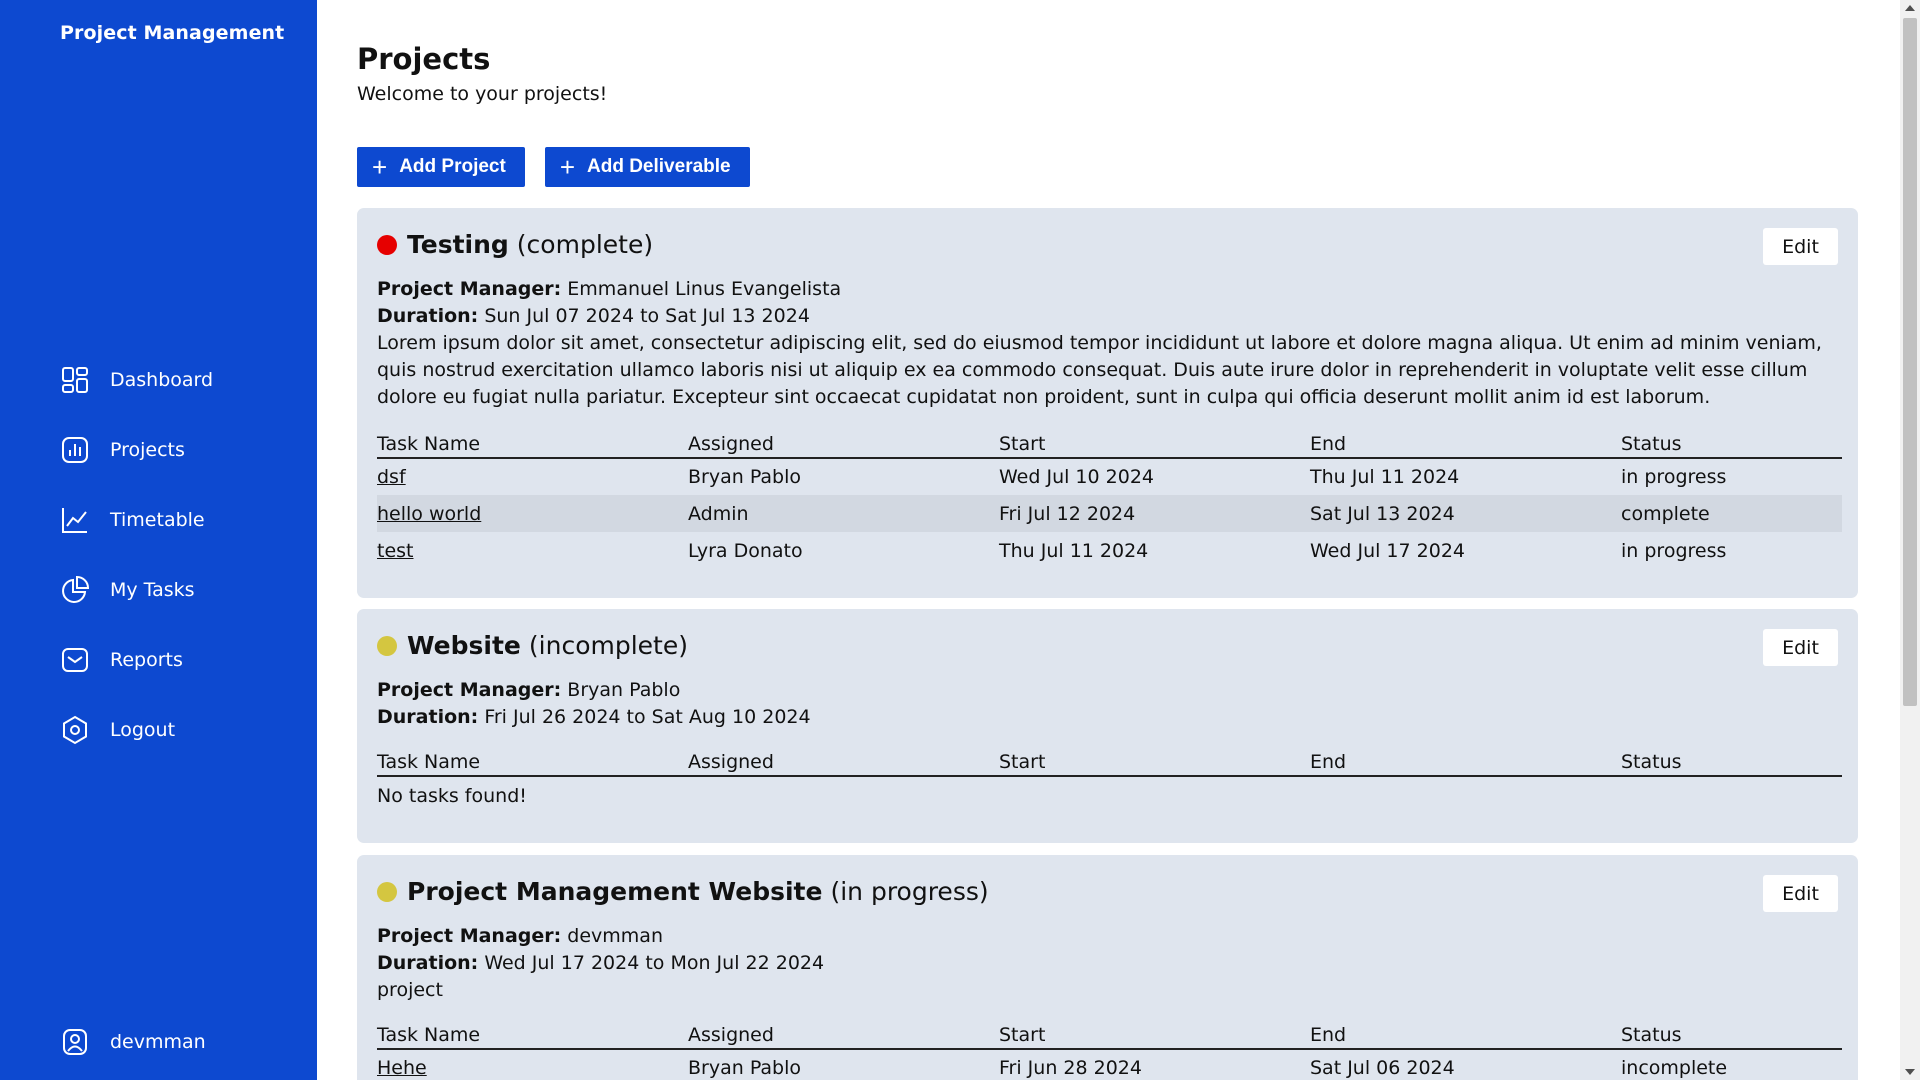  What do you see at coordinates (1387, 550) in the screenshot?
I see `task-end: Wed Jul 17 2024` at bounding box center [1387, 550].